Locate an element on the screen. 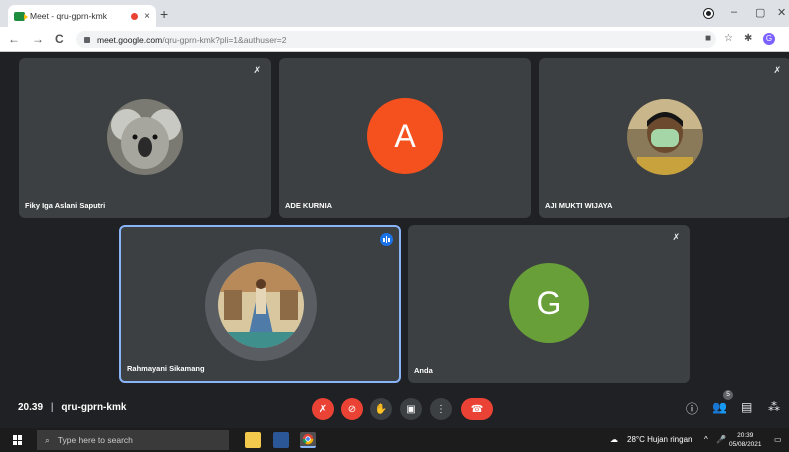  weather-icon: ☁ is located at coordinates (614, 439).